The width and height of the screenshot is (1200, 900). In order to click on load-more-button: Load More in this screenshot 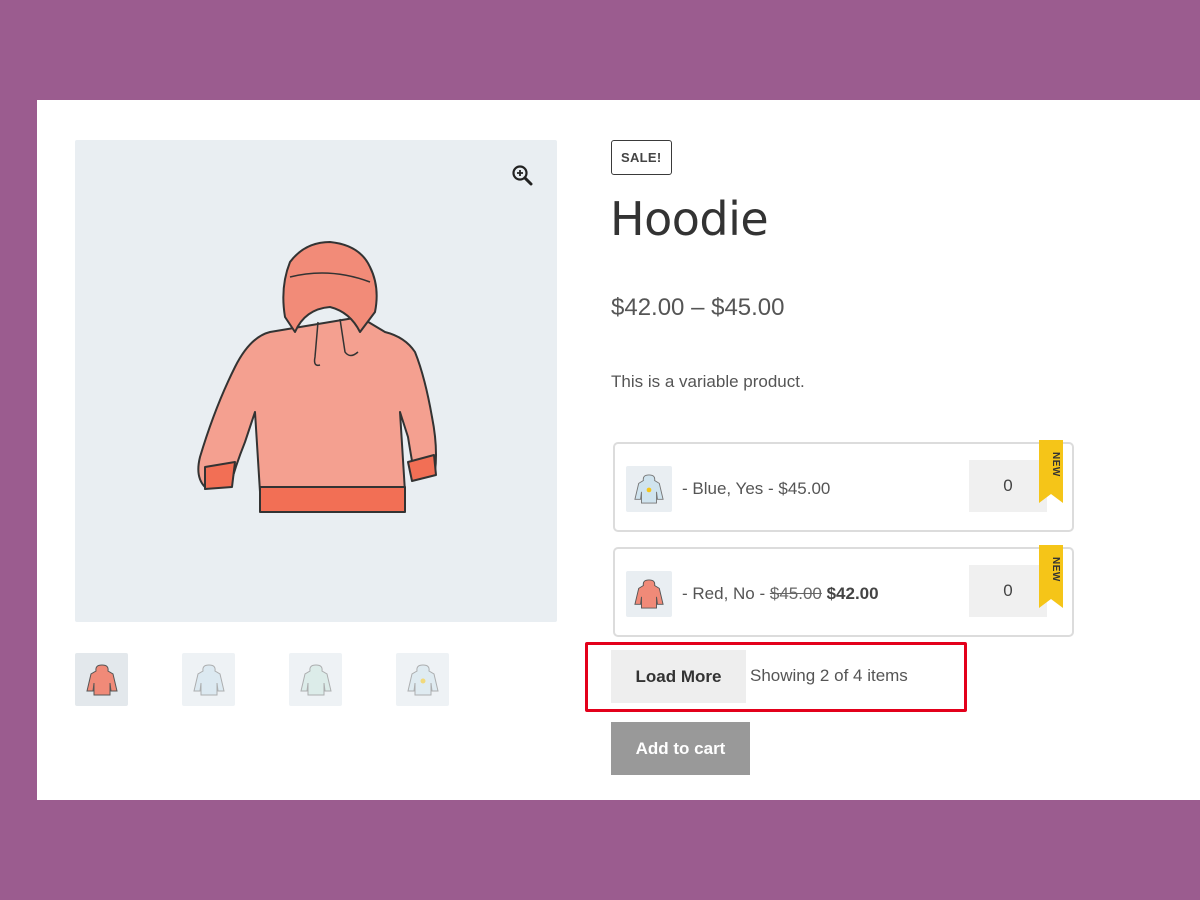, I will do `click(678, 676)`.